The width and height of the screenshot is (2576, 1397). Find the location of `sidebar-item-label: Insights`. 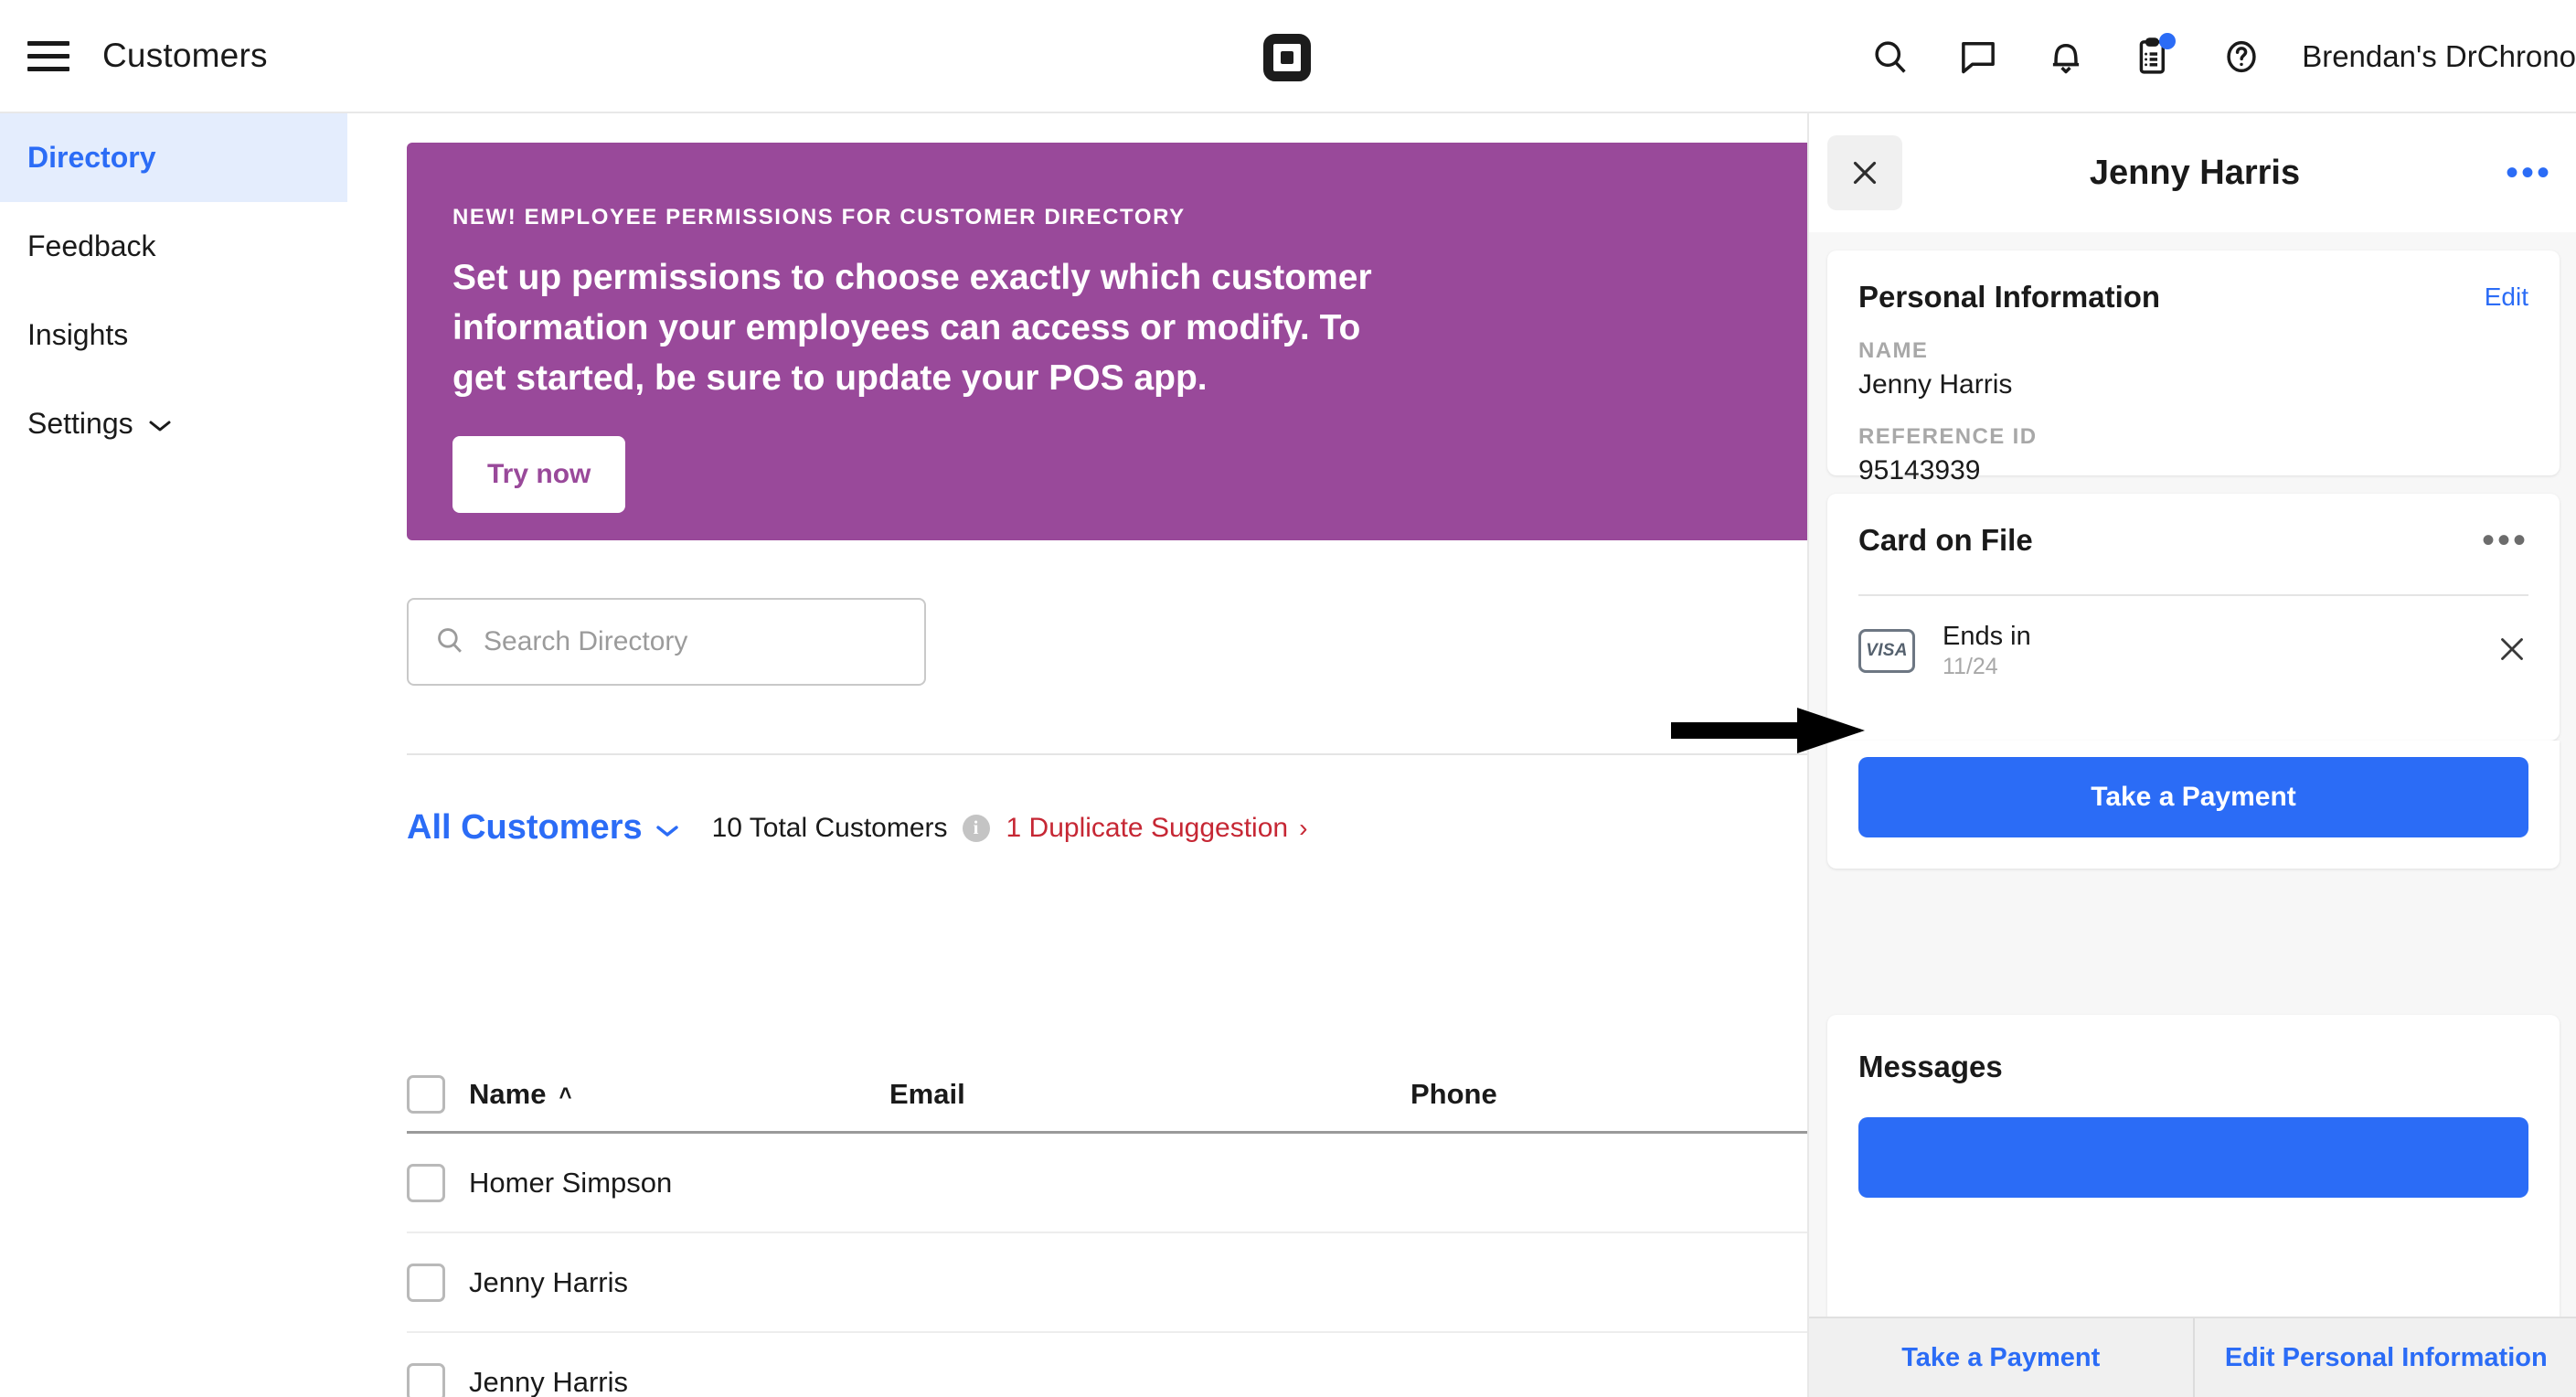

sidebar-item-label: Insights is located at coordinates (78, 334).